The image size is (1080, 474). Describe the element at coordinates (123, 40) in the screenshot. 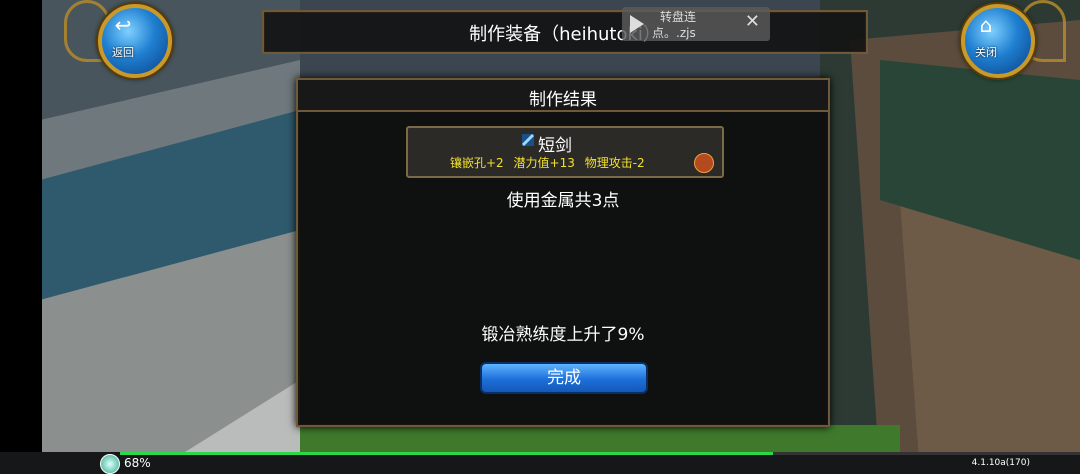

I see `back-button: ↩ 返回` at that location.